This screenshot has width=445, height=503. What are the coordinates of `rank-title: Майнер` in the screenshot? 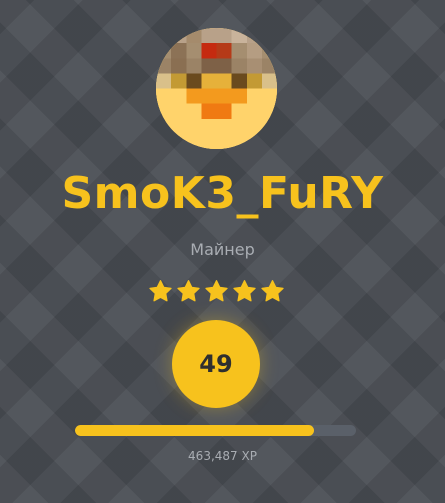 It's located at (222, 249).